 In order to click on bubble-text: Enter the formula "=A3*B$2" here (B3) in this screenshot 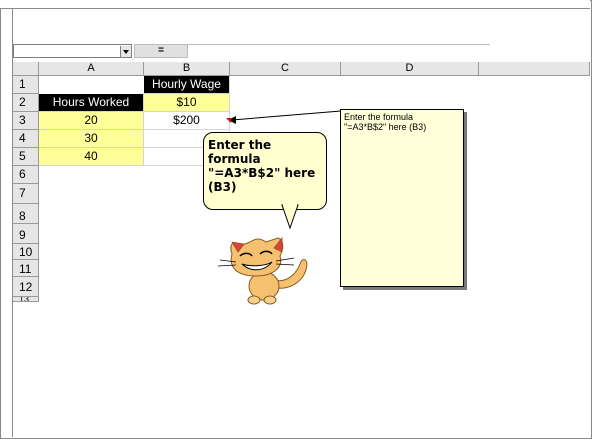, I will do `click(262, 166)`.